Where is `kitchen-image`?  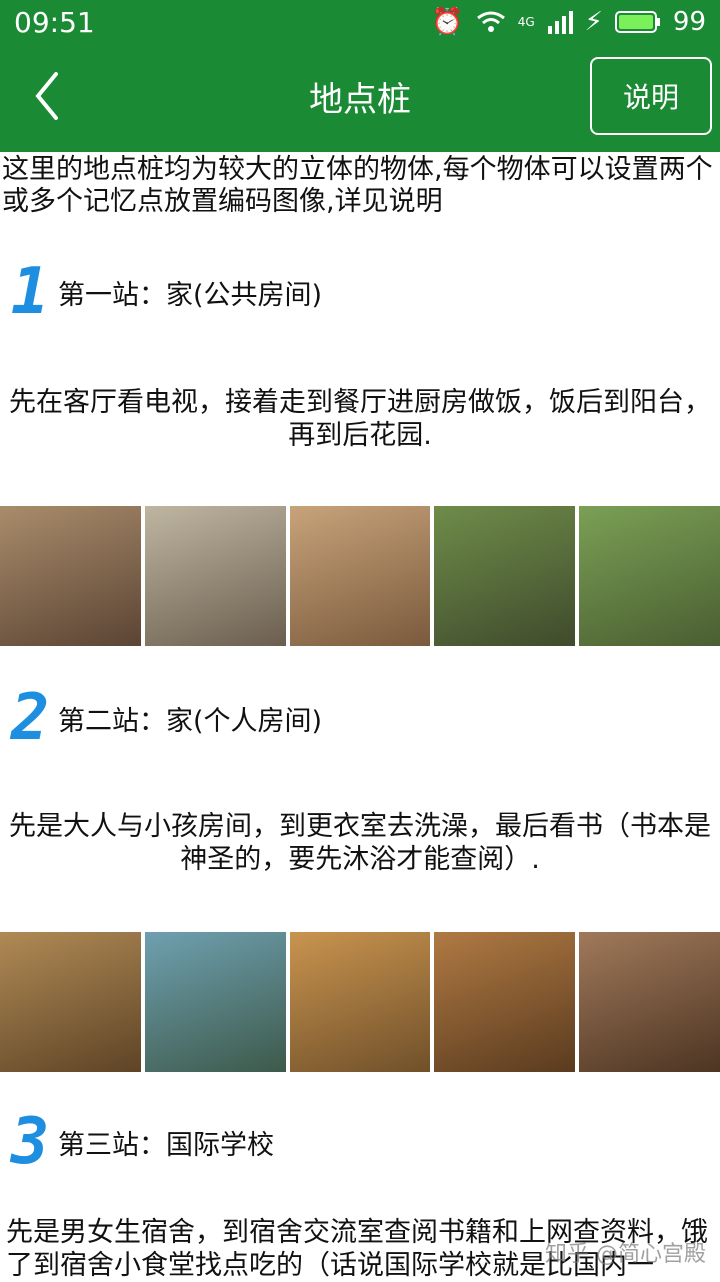
kitchen-image is located at coordinates (360, 576).